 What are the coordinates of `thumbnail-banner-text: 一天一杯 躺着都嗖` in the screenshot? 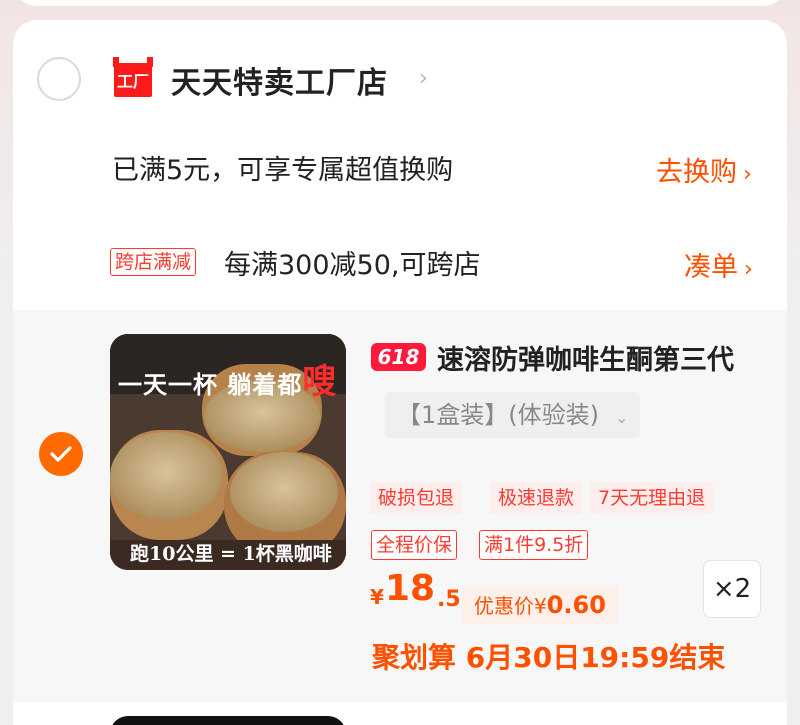 It's located at (227, 378).